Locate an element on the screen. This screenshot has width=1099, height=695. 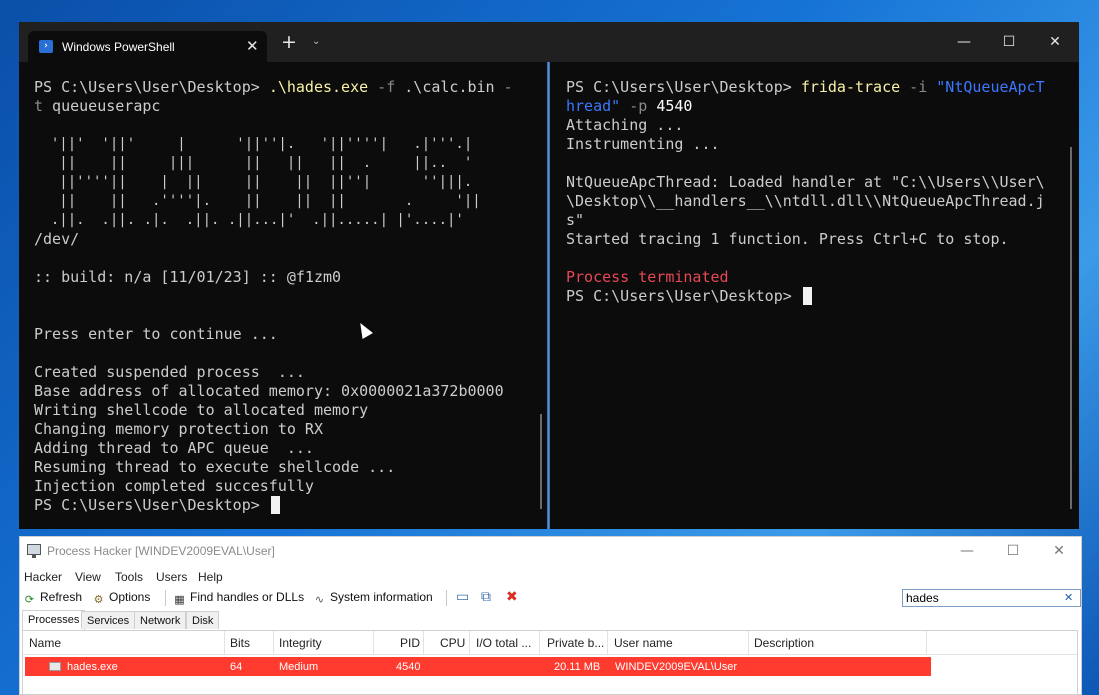
command-string: "NtQueueApcT is located at coordinates (990, 87).